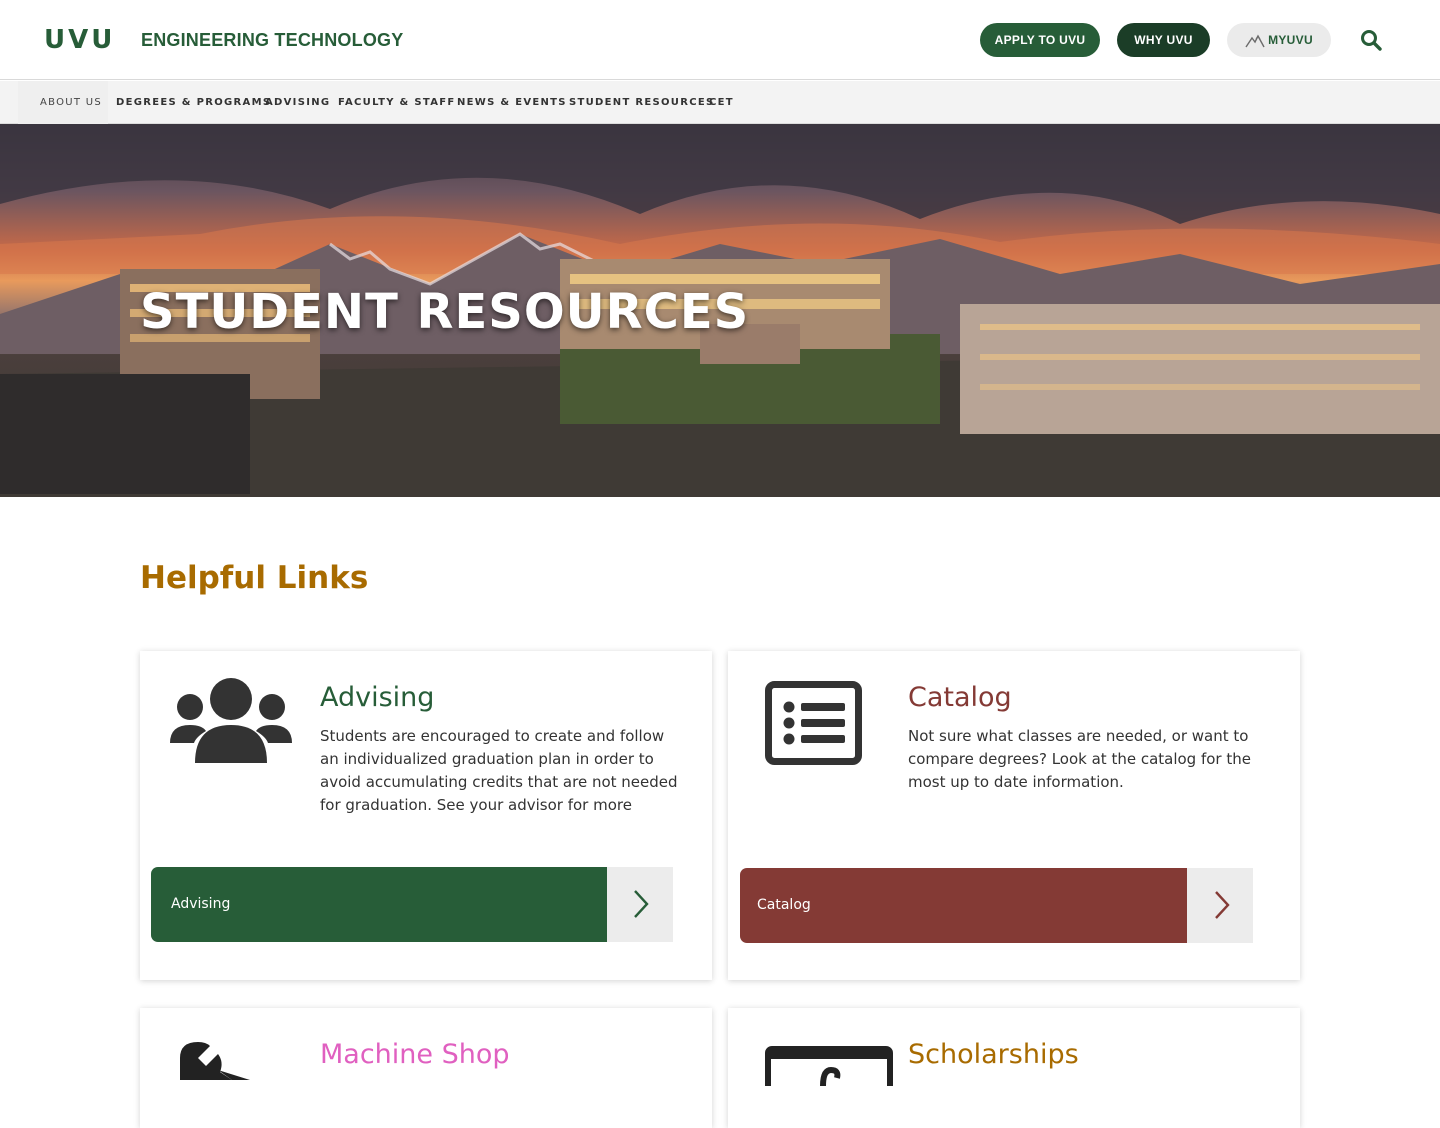 This screenshot has width=1440, height=1128. What do you see at coordinates (1163, 40) in the screenshot?
I see `why-uvu-button: WHY UVU` at bounding box center [1163, 40].